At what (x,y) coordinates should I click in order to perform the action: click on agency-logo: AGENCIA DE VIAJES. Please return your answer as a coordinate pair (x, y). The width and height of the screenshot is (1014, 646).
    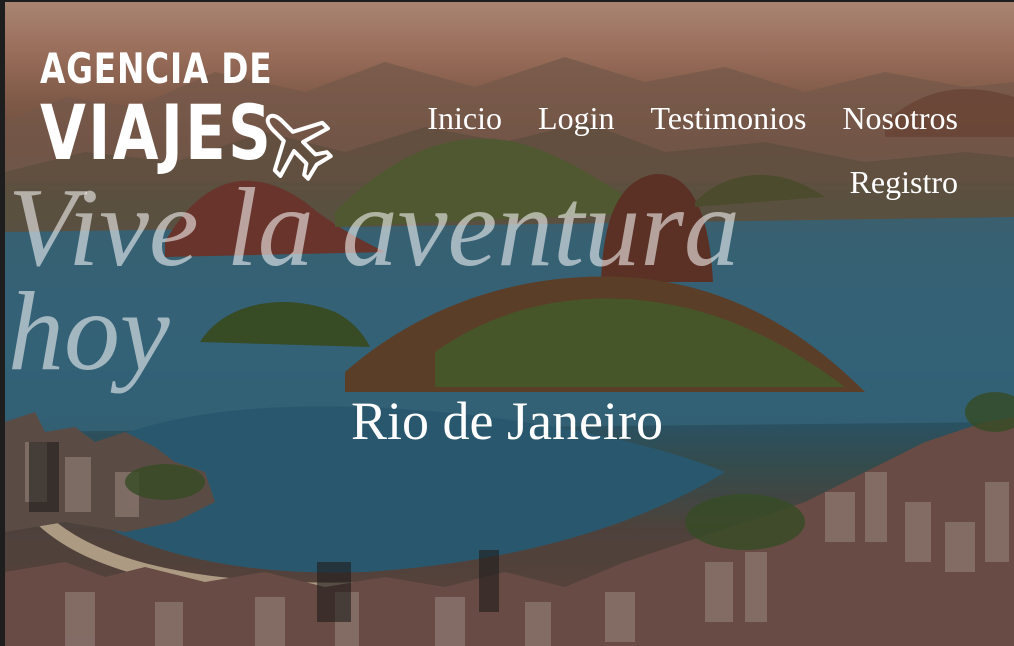
    Looking at the image, I should click on (190, 113).